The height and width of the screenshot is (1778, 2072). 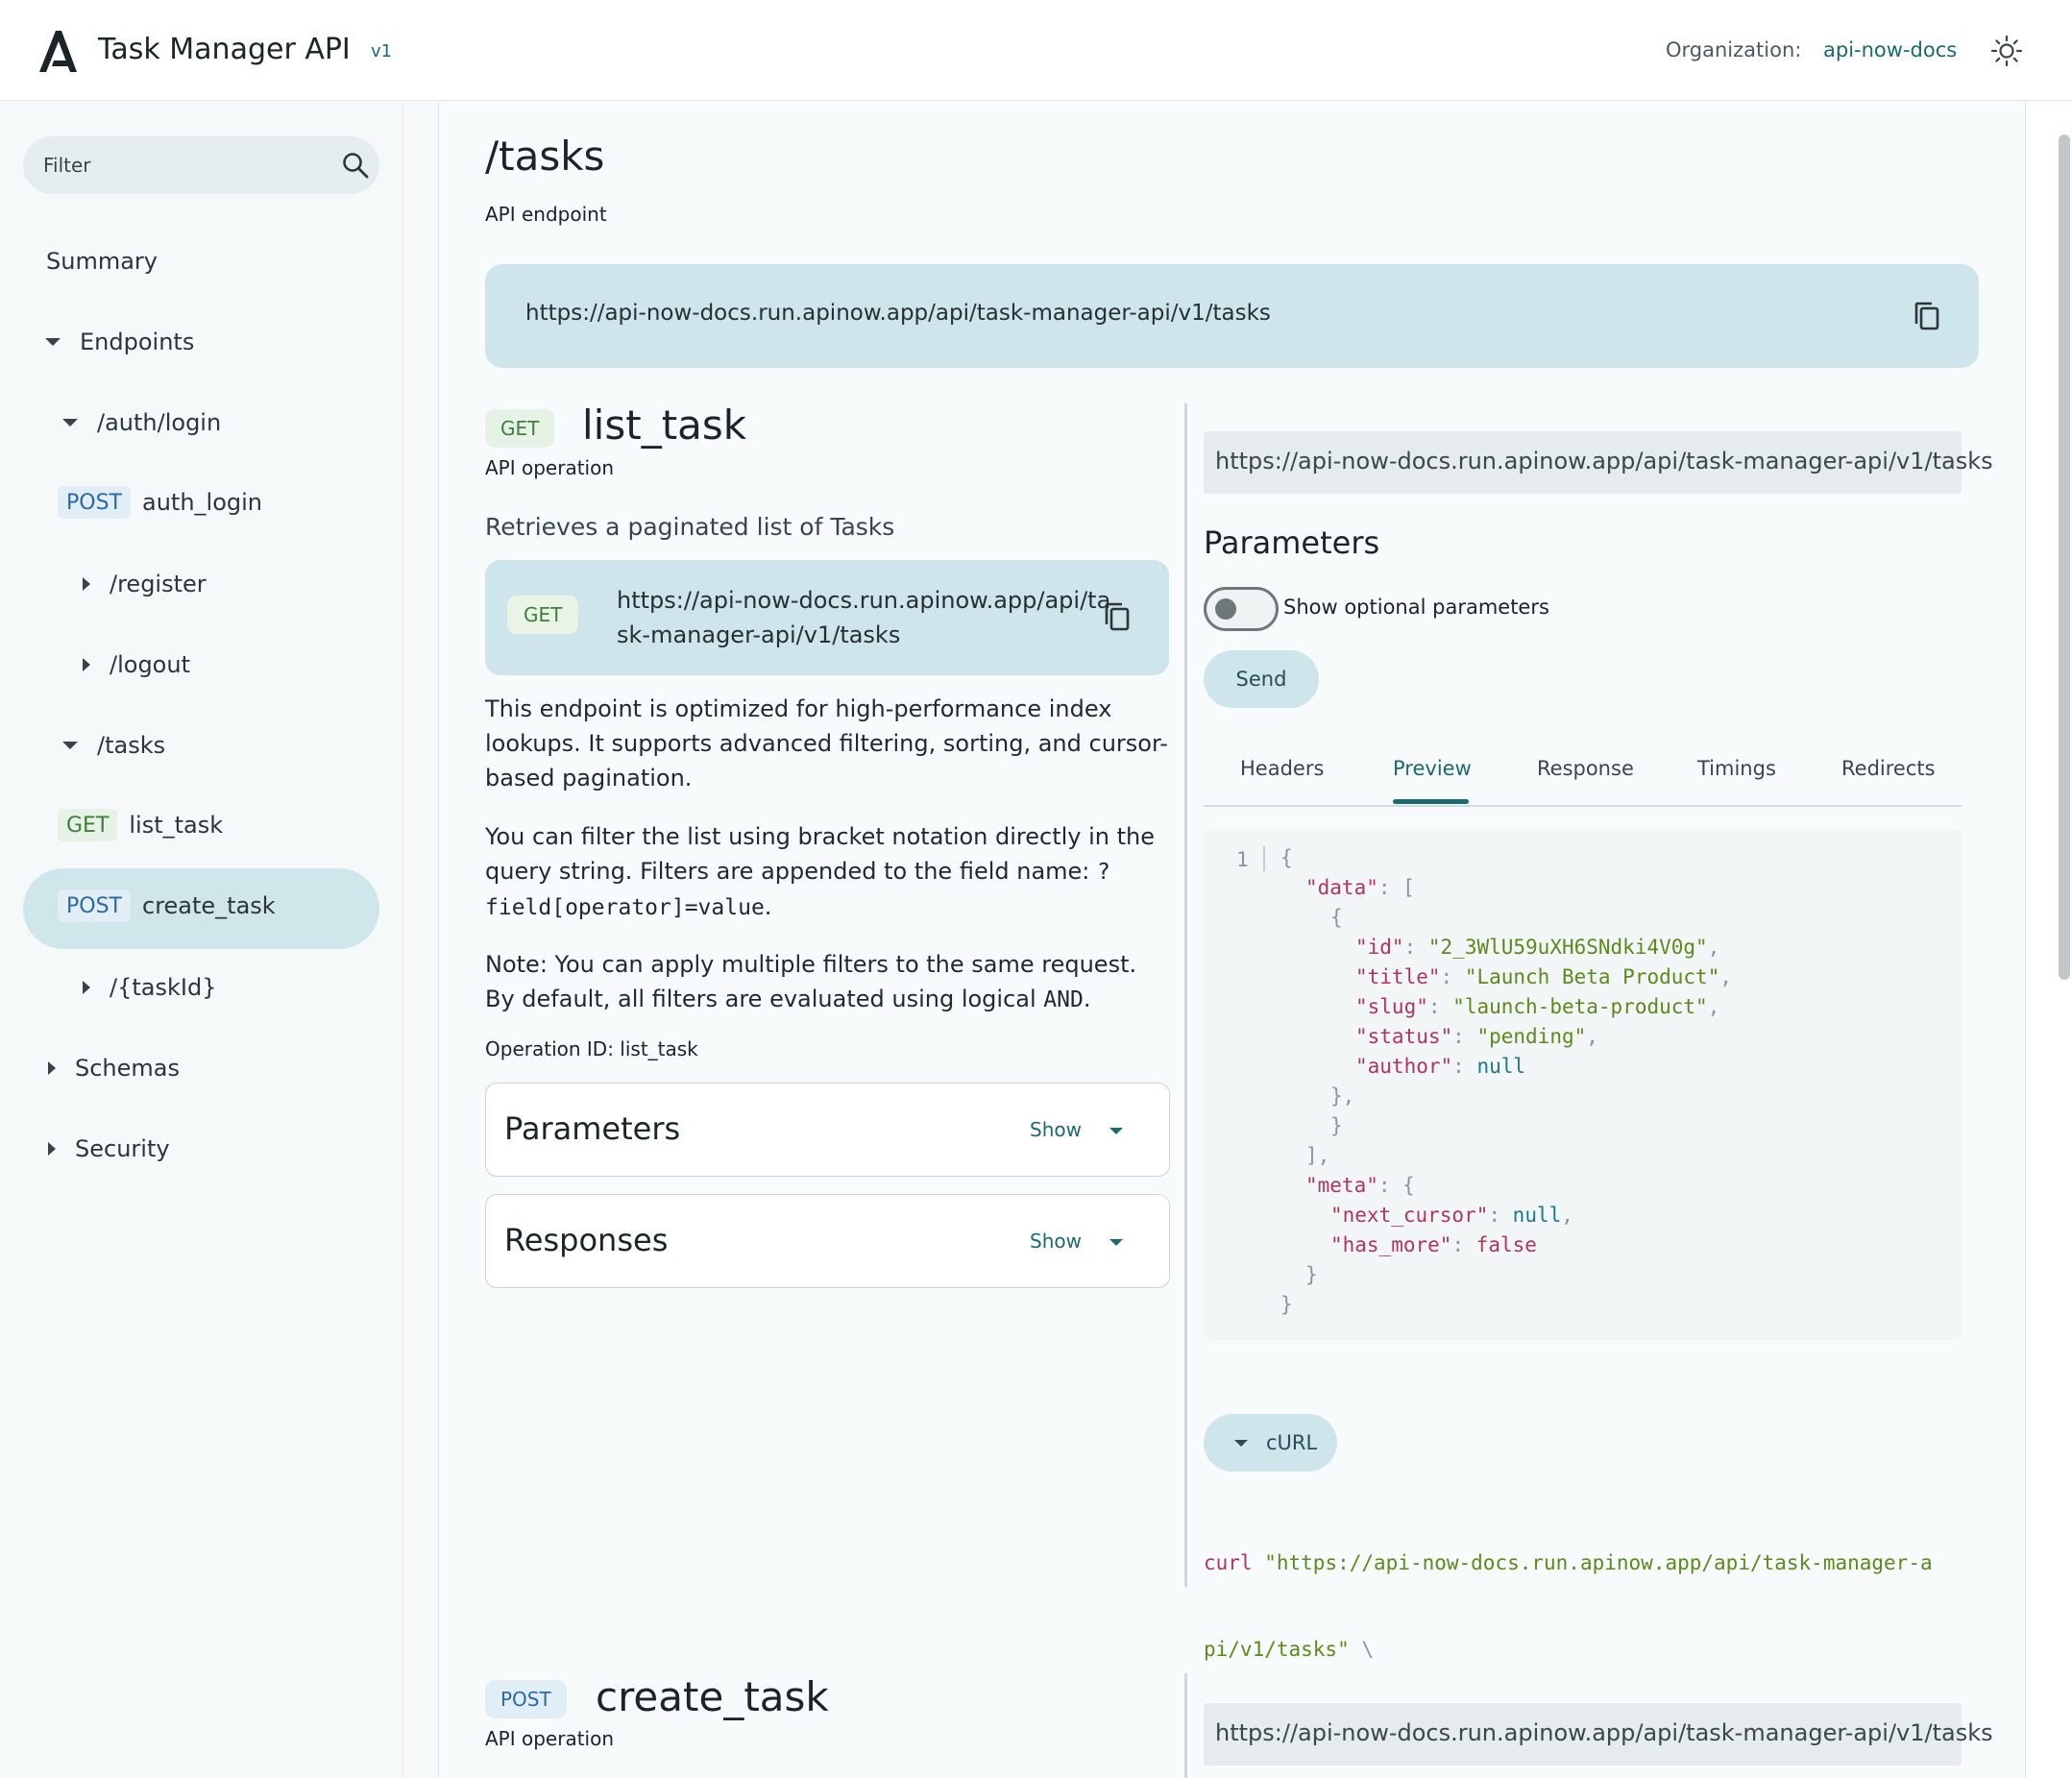 I want to click on gutter-line, so click(x=1264, y=858).